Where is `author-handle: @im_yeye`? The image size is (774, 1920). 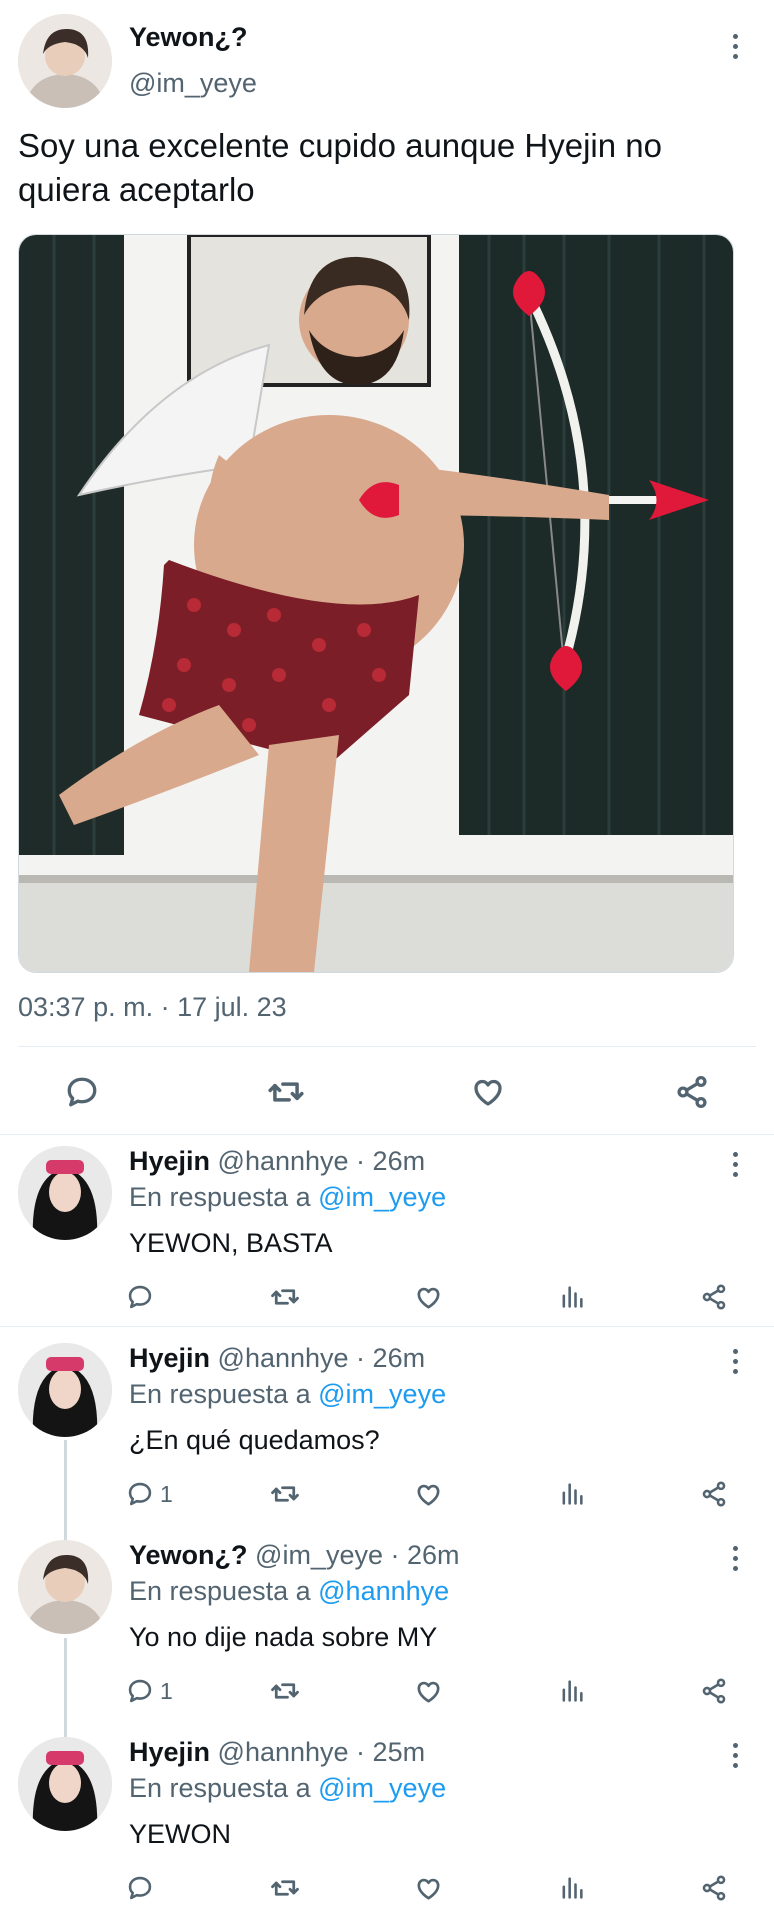
author-handle: @im_yeye is located at coordinates (193, 83).